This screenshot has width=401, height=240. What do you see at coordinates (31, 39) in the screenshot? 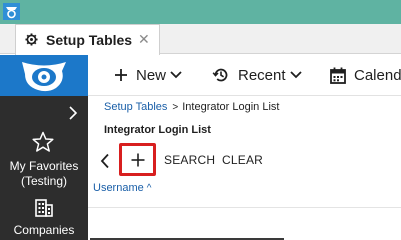
I see `gear-icon` at bounding box center [31, 39].